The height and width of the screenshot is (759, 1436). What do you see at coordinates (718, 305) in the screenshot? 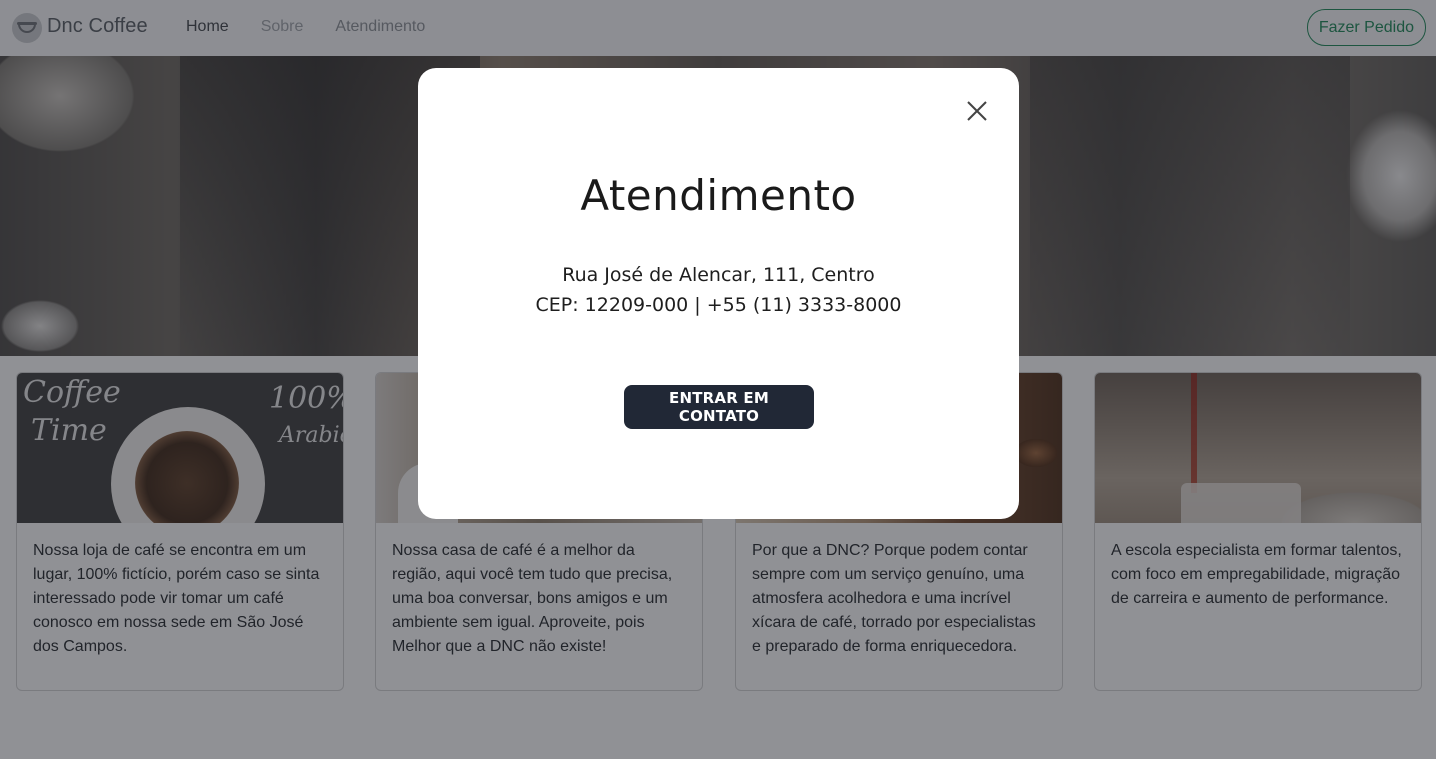
I see `contact-line: CEP: 12209-000 | +55 (11) 3333-8000` at bounding box center [718, 305].